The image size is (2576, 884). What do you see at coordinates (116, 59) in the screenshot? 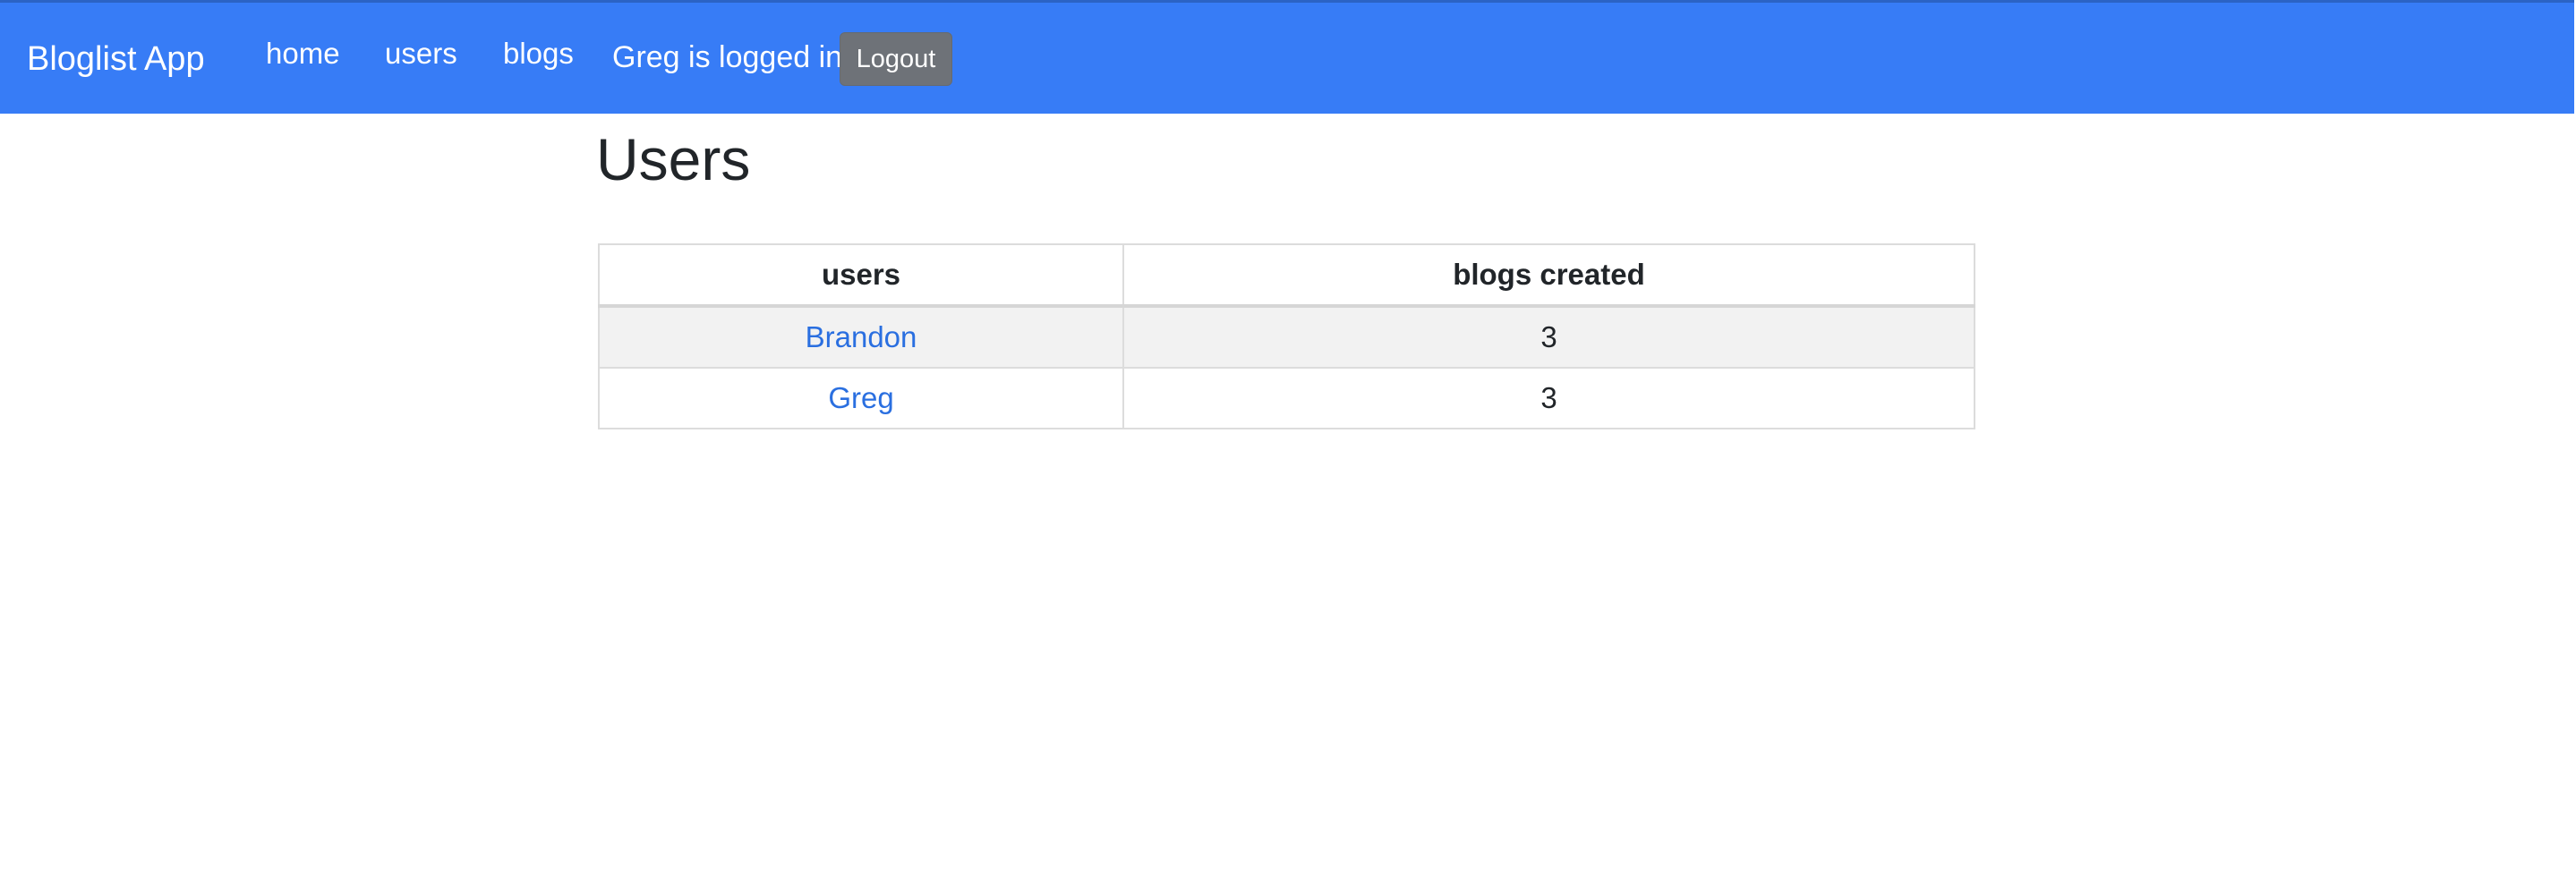
I see `brand-link: Bloglist App` at bounding box center [116, 59].